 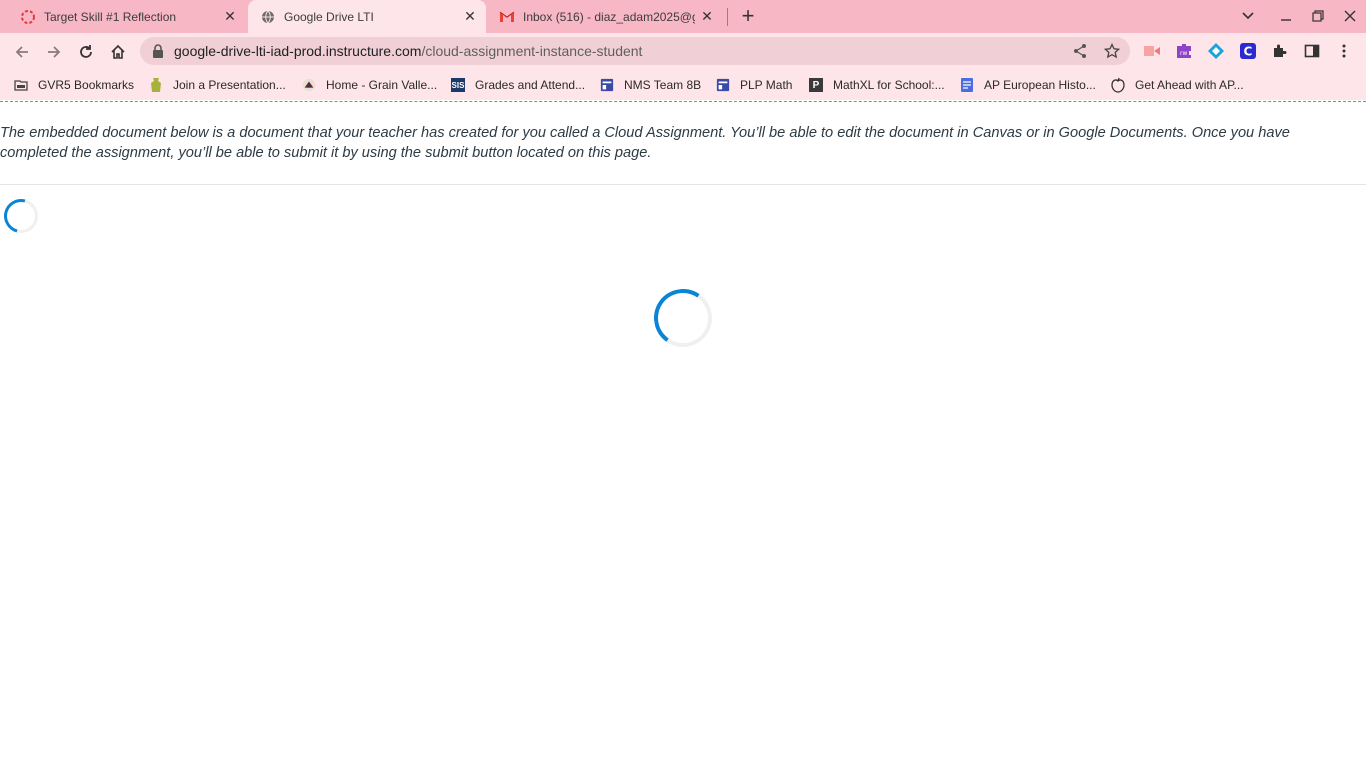 I want to click on reload-button, so click(x=86, y=52).